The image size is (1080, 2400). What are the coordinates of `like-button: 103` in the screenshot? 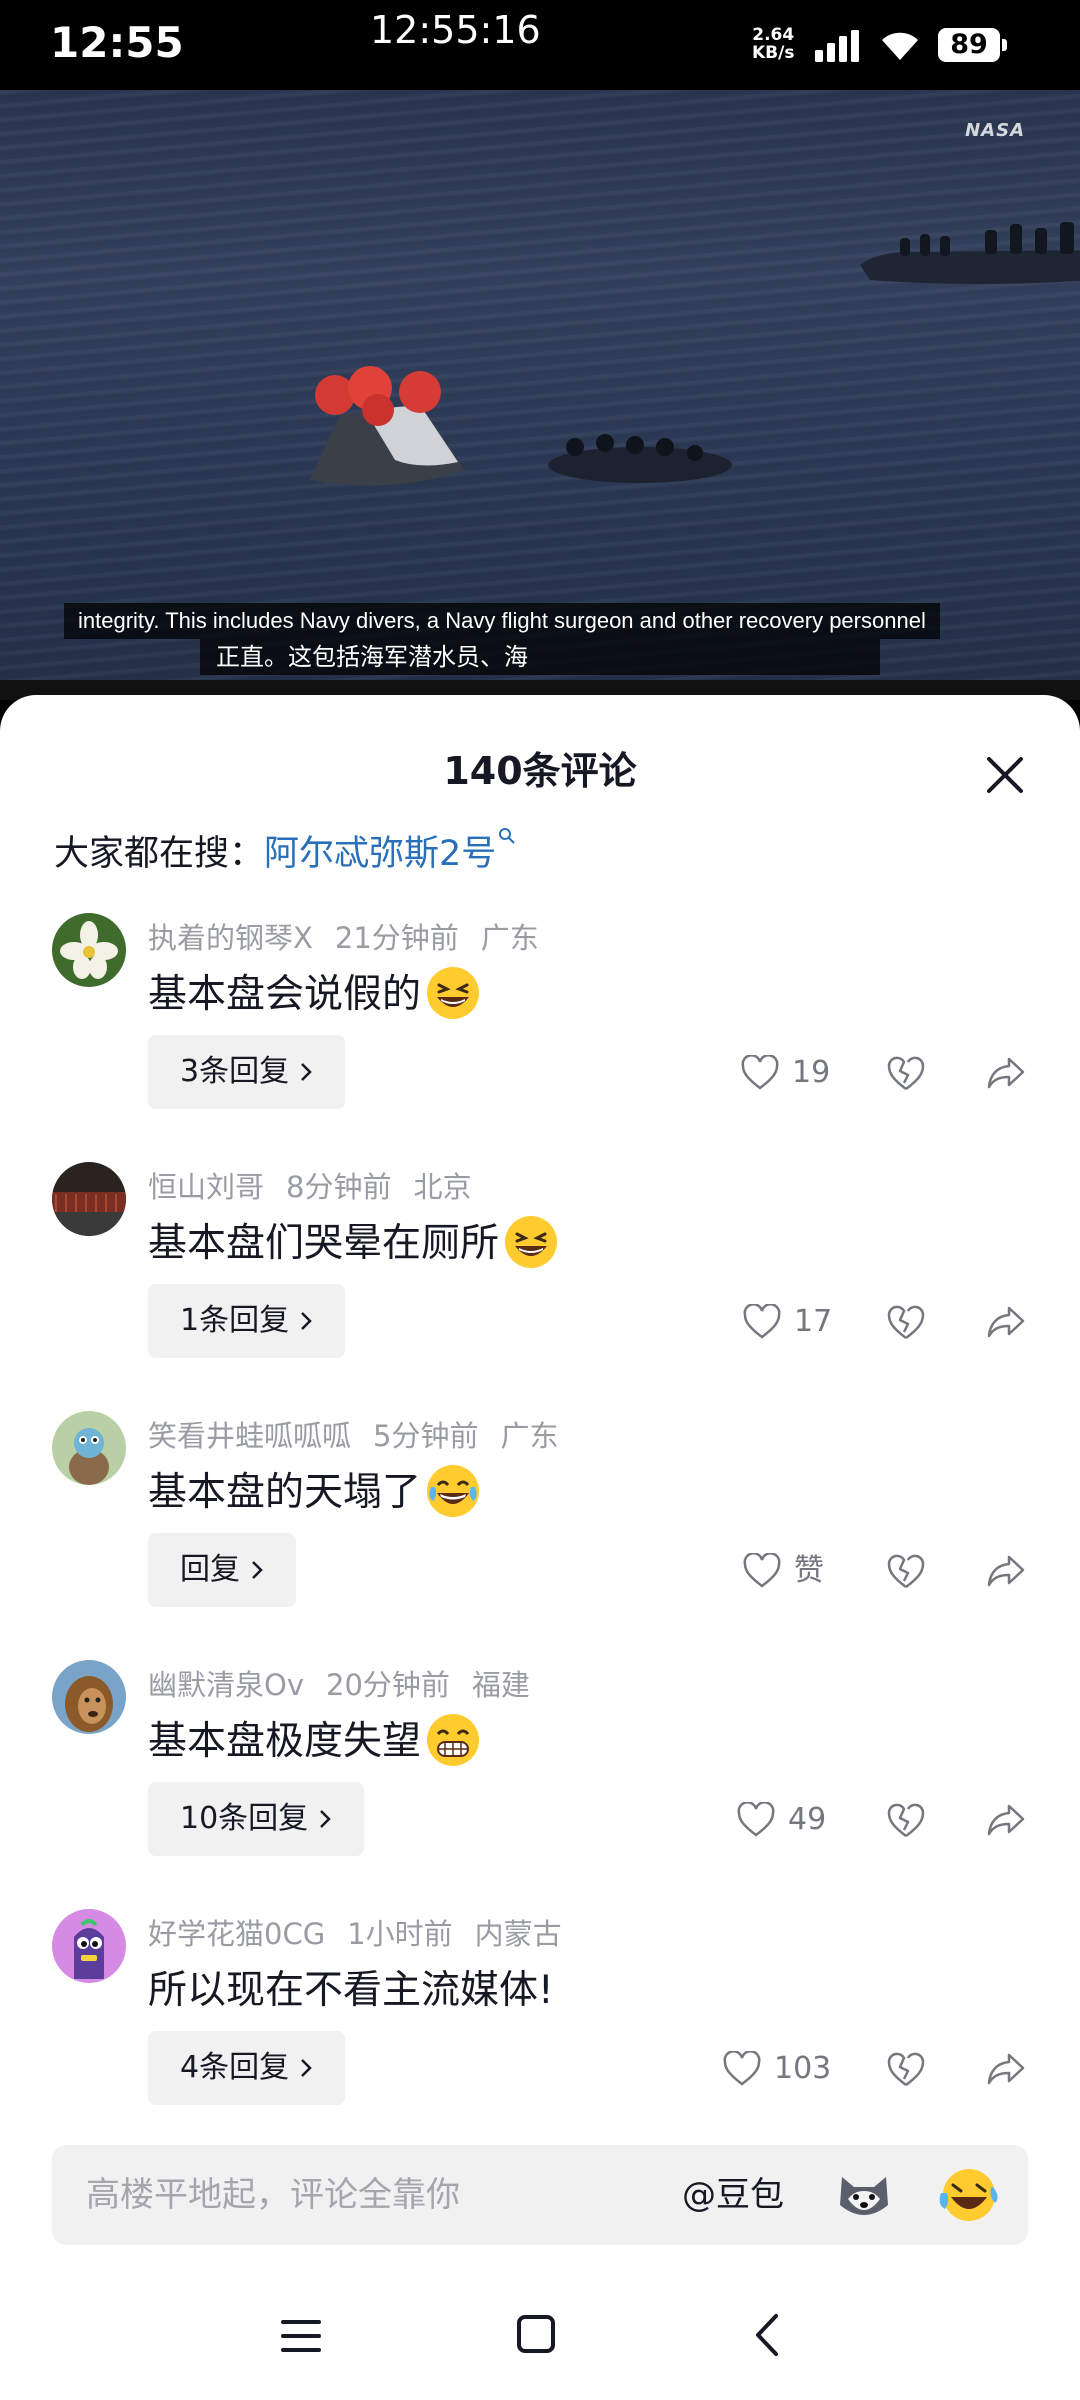 It's located at (792, 2069).